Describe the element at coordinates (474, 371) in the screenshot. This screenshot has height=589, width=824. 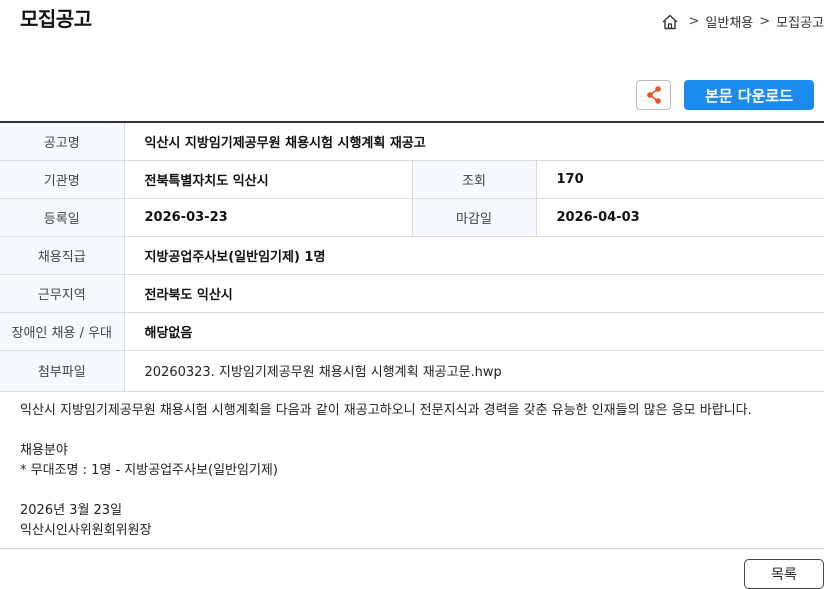
I see `attachment-link: 20260323. 지방임기제공무원 채용시험 시행계획 재공고문.hwp` at that location.